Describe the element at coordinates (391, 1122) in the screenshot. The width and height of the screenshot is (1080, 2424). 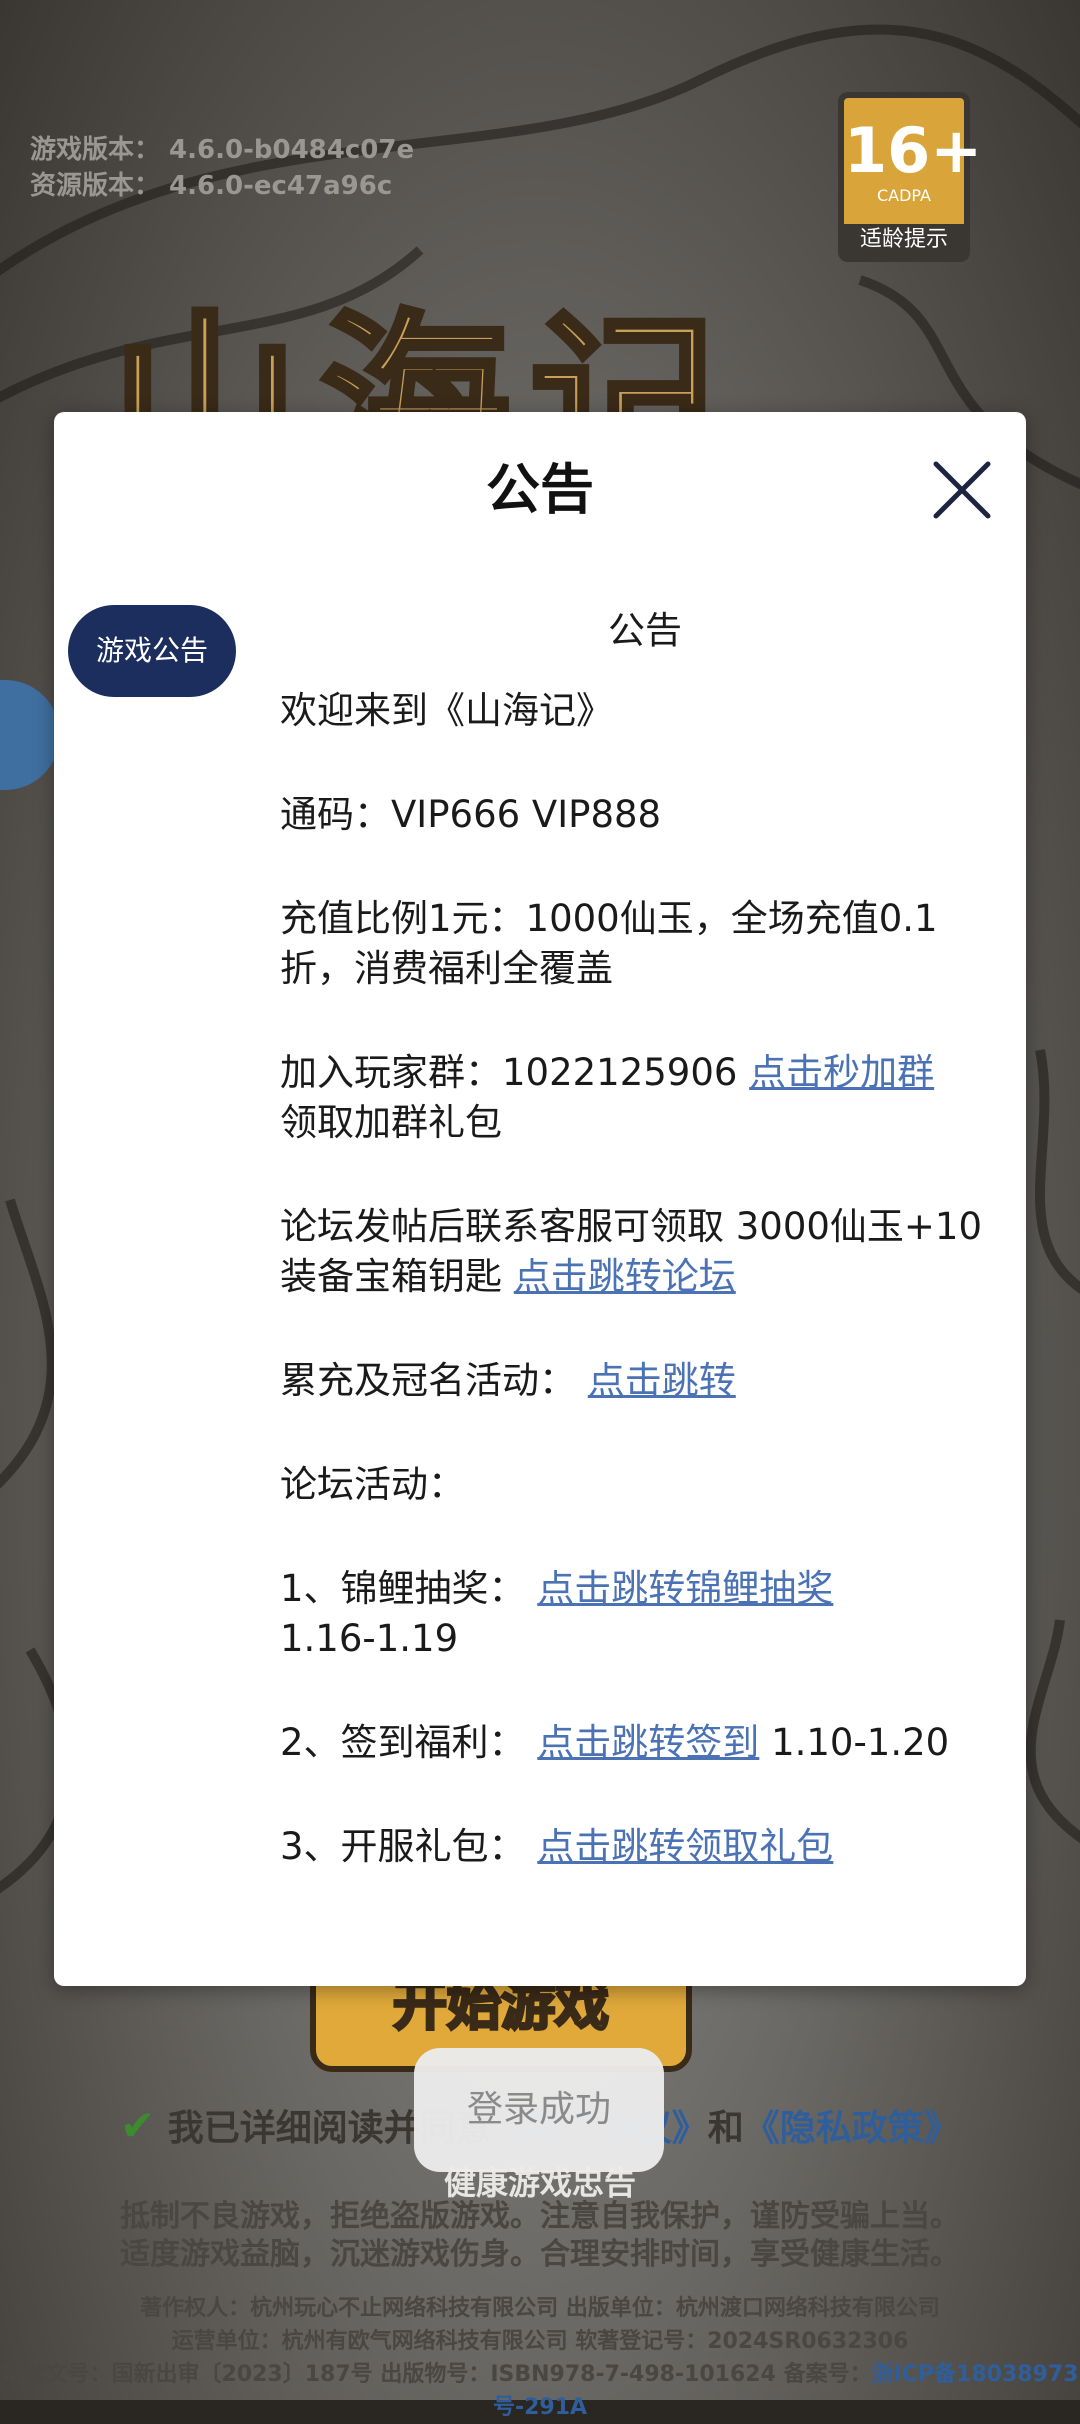
I see `group-gift-text: 领取加群礼包` at that location.